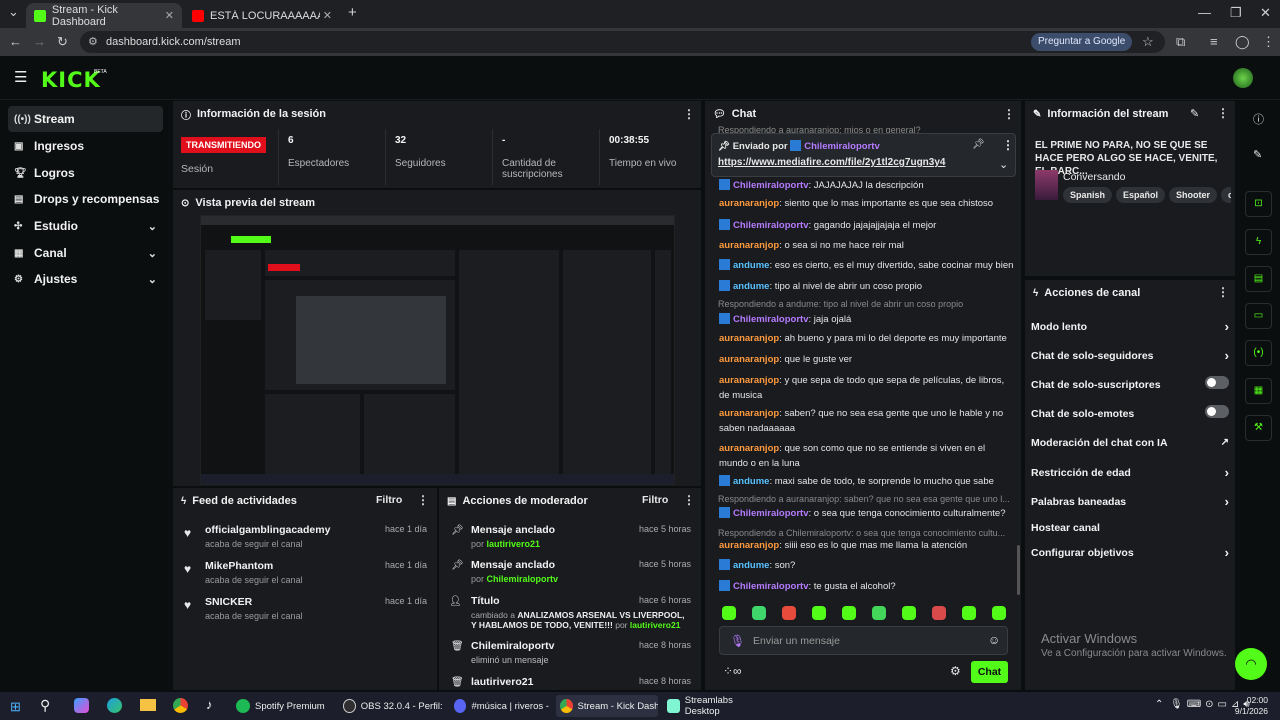  I want to click on channel-action-item: Moderación del chat con IA ↗, so click(1130, 443).